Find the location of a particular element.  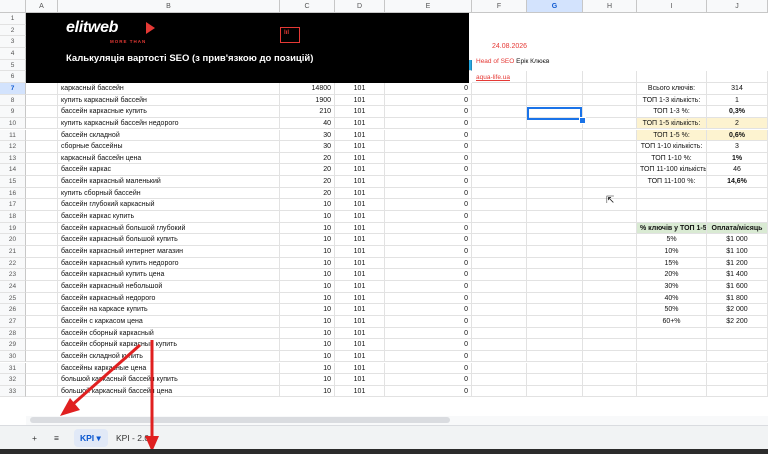

query-cell: большой каркасный бассейн купить is located at coordinates (169, 380).